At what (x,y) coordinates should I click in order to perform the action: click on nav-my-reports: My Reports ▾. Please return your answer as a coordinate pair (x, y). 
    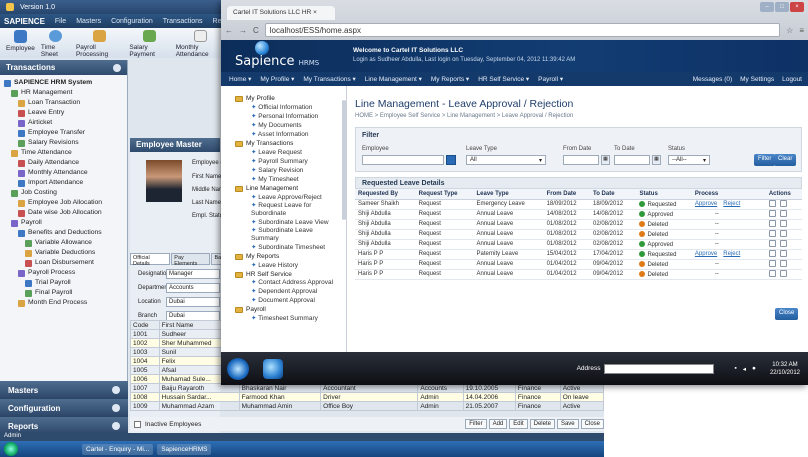
    Looking at the image, I should click on (450, 79).